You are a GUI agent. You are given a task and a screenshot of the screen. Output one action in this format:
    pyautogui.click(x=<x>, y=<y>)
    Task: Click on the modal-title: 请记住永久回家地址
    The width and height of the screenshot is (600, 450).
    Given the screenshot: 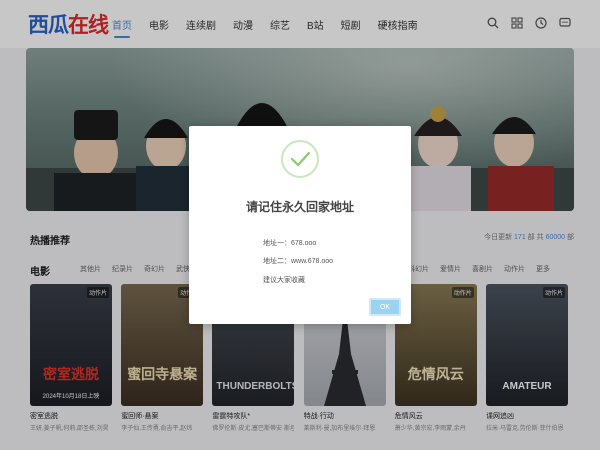 What is the action you would take?
    pyautogui.click(x=299, y=207)
    